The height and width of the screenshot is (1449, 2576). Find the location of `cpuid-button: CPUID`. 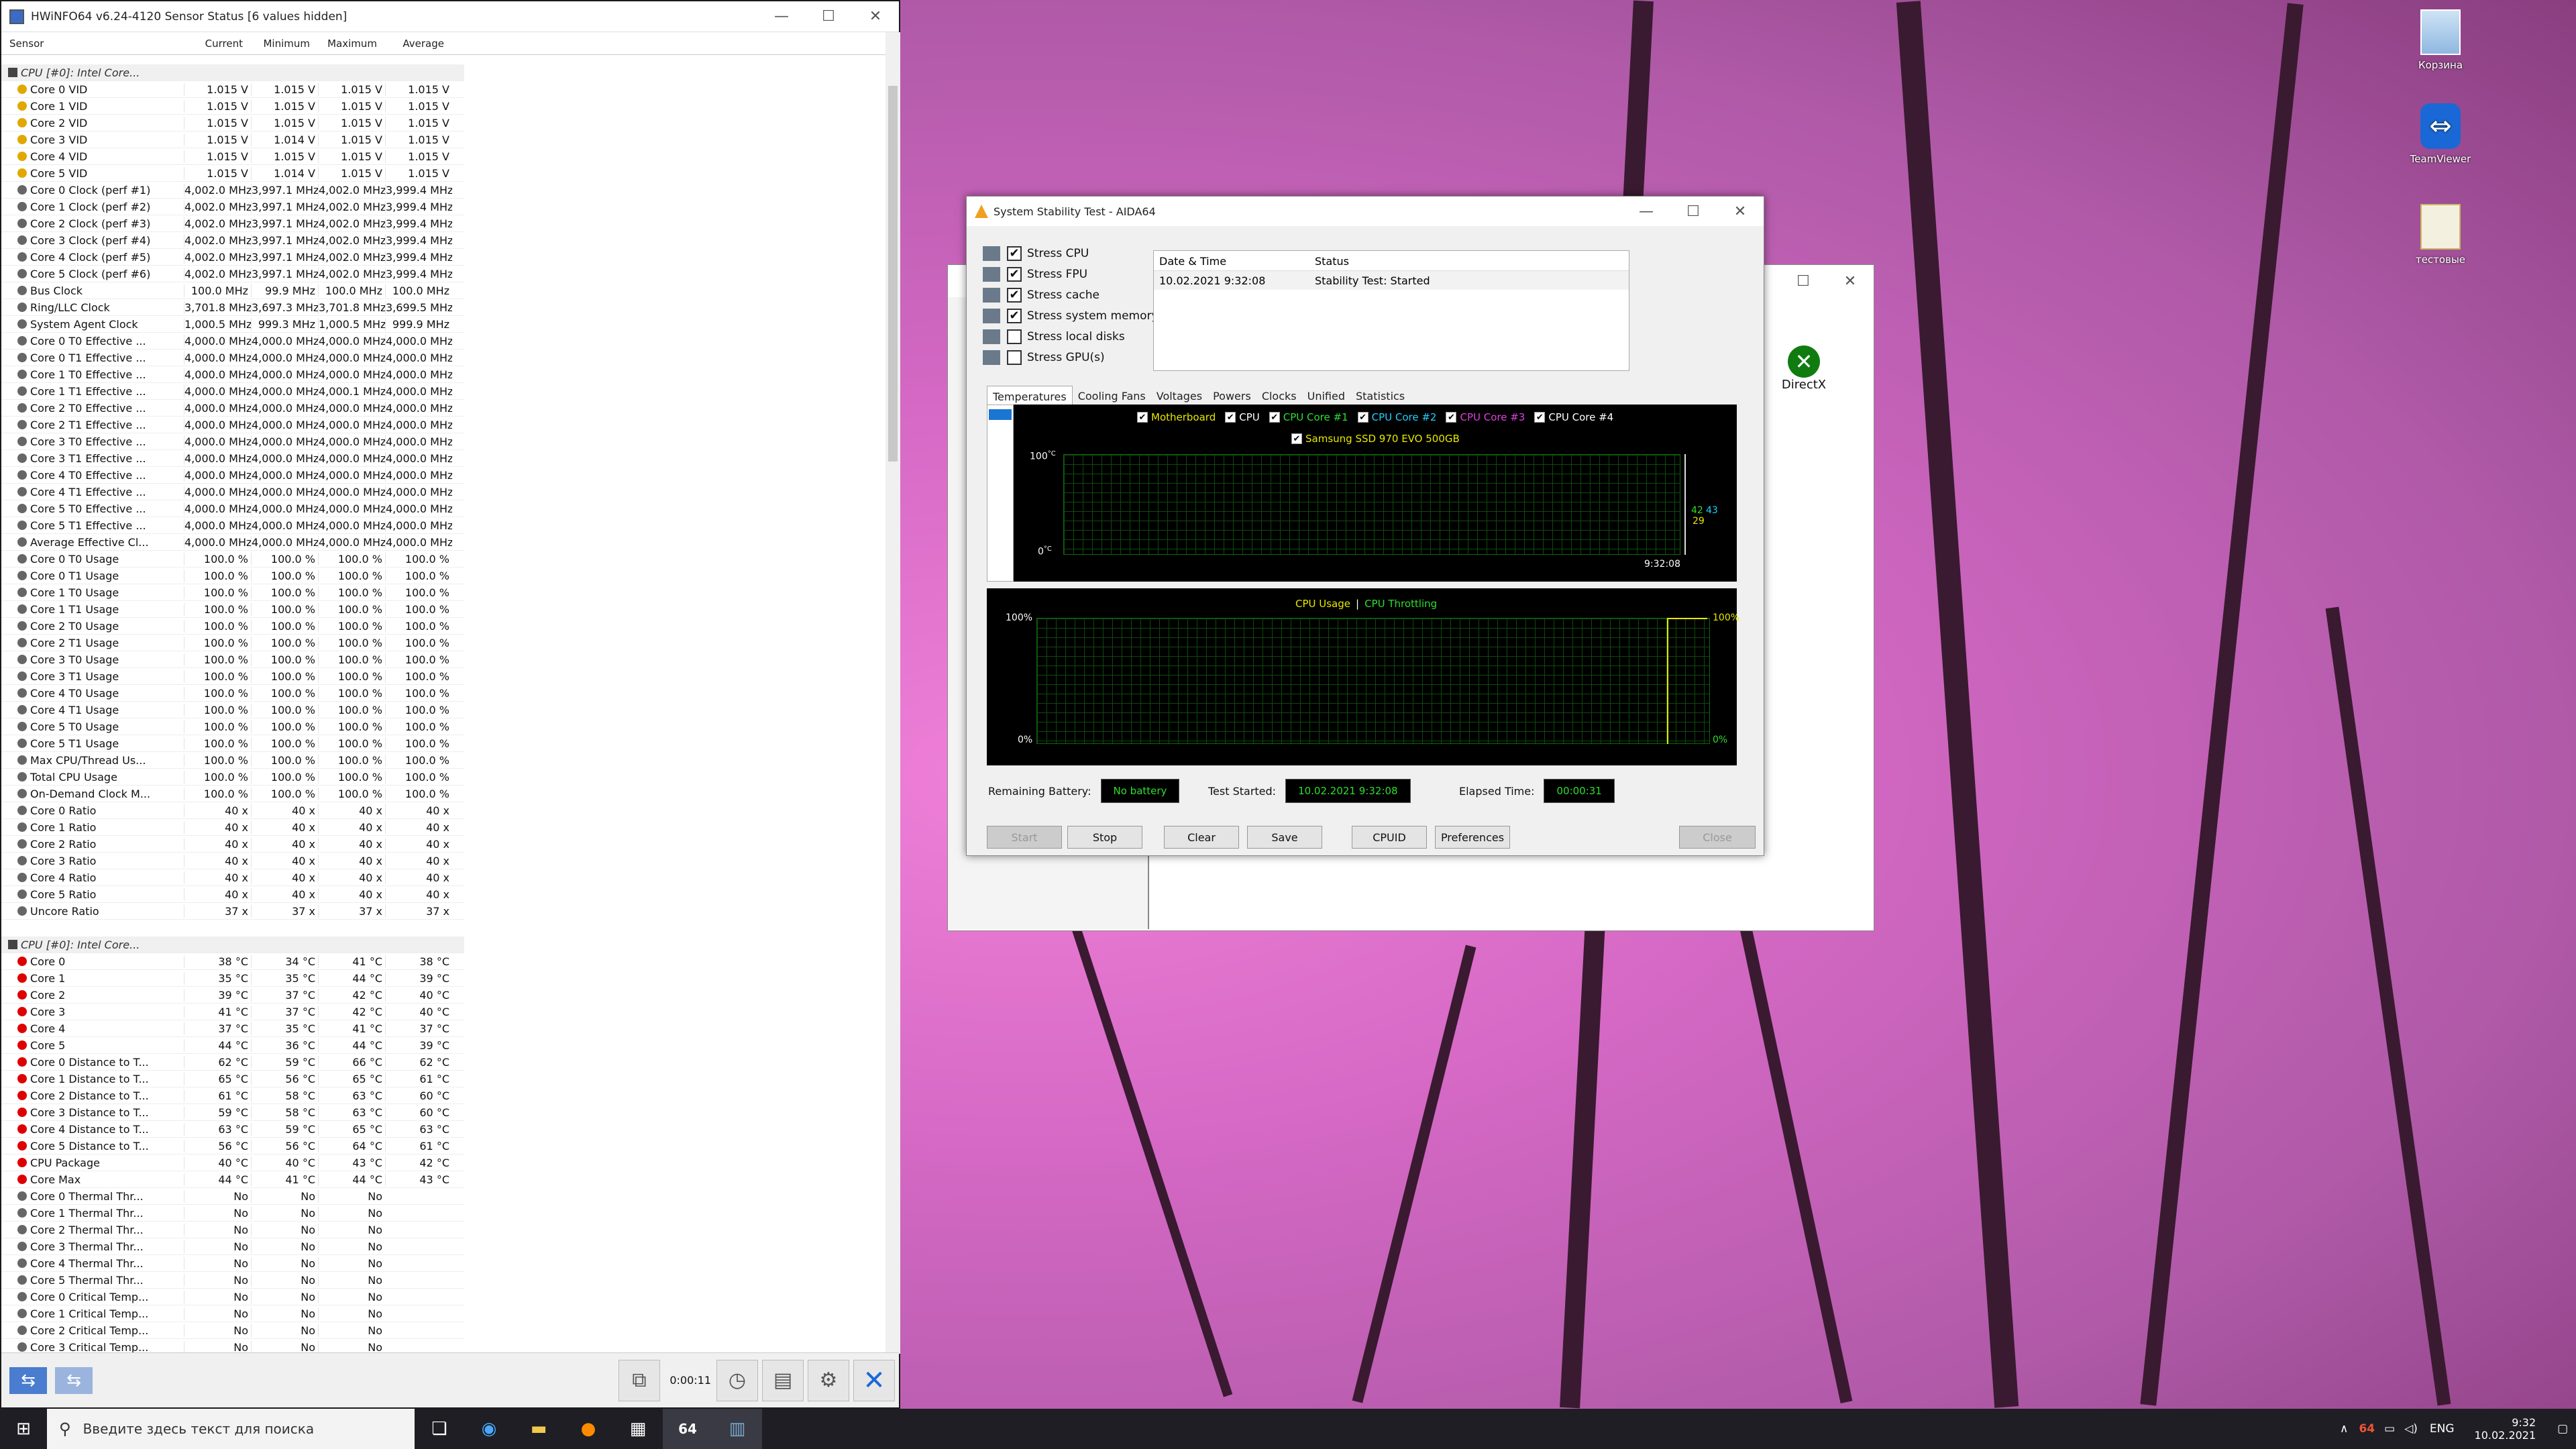

cpuid-button: CPUID is located at coordinates (1389, 837).